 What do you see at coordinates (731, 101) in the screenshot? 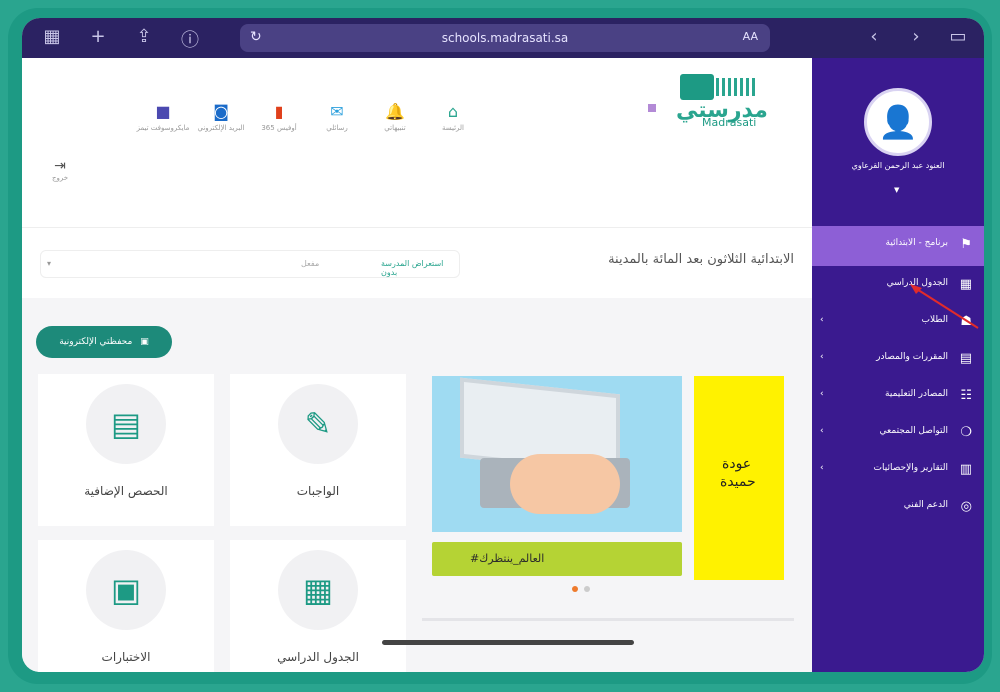
I see `madrasati-logo: مدرستي Madrasati` at bounding box center [731, 101].